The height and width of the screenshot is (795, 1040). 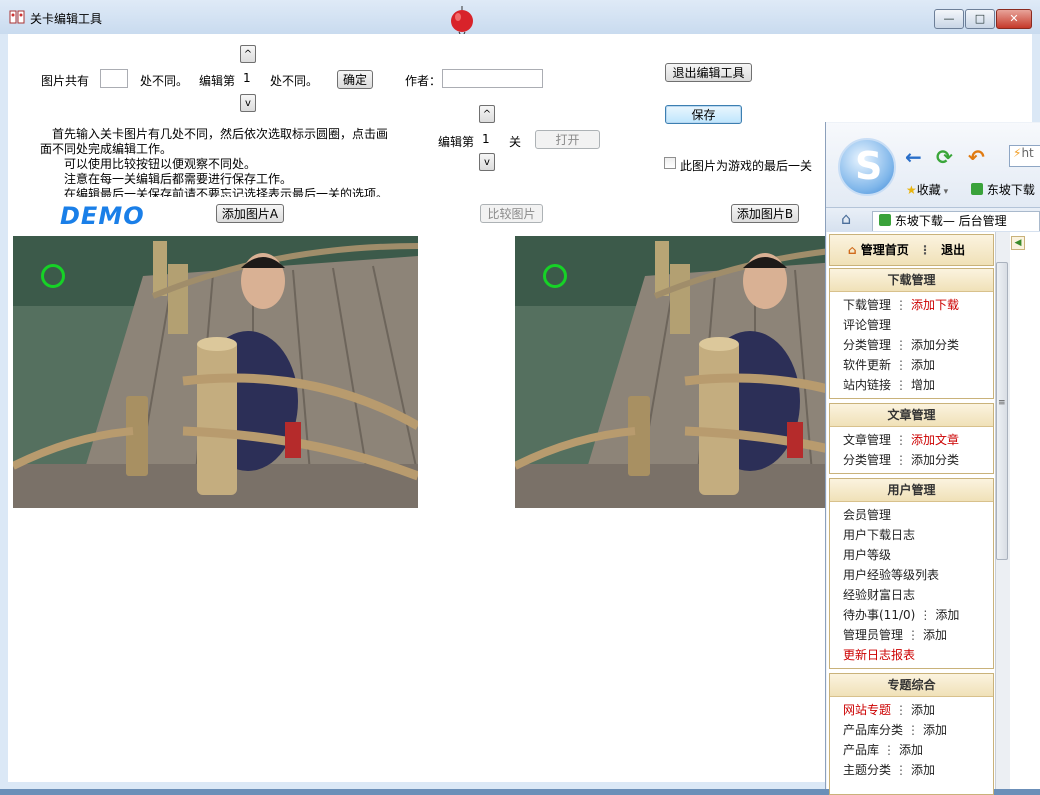 What do you see at coordinates (765, 213) in the screenshot?
I see `add-image-b-button: 添加图片B` at bounding box center [765, 213].